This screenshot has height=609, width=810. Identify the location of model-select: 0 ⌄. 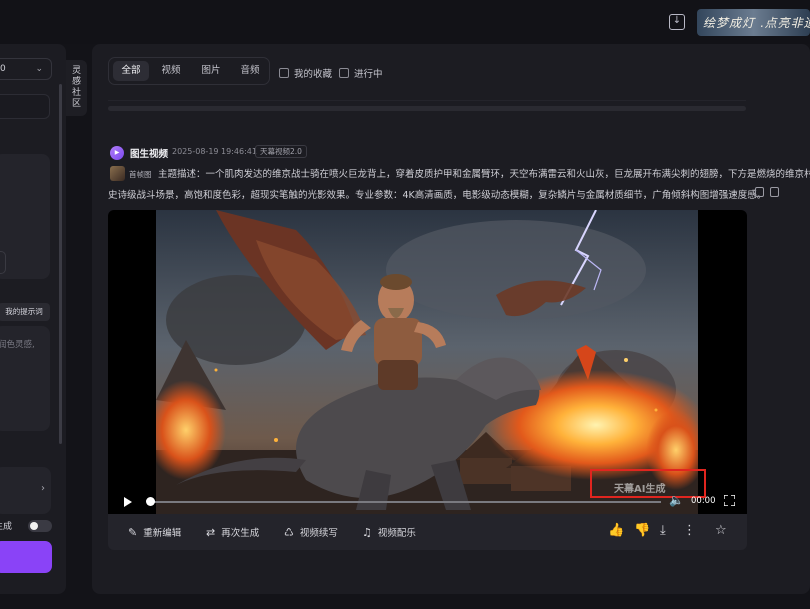
(26, 69).